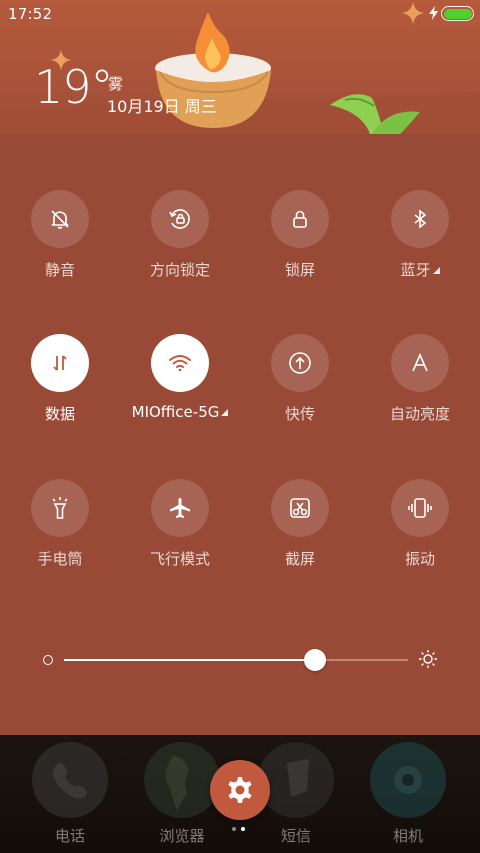 This screenshot has width=480, height=853. Describe the element at coordinates (69, 836) in the screenshot. I see `dock-app-label: 电话` at that location.